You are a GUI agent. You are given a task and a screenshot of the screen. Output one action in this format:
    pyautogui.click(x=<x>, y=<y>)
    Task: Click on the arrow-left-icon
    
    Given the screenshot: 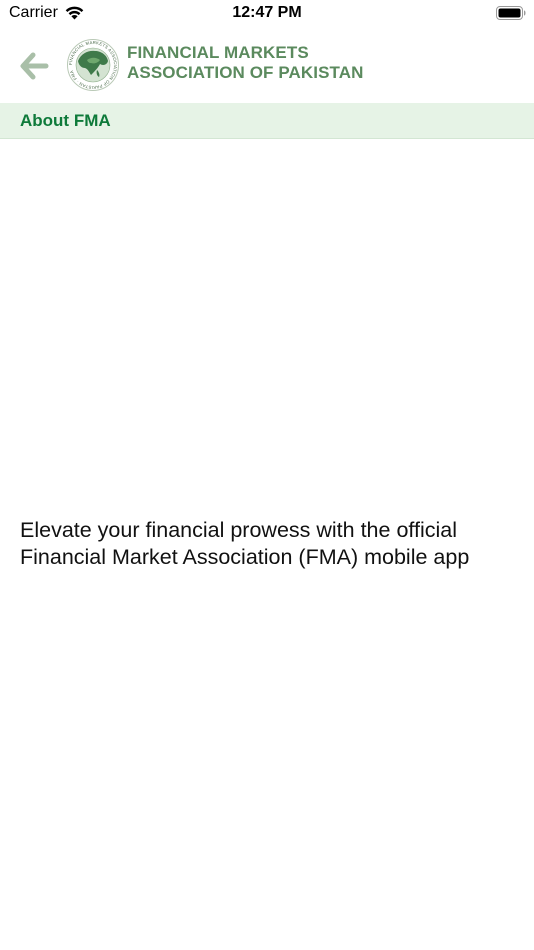 What is the action you would take?
    pyautogui.click(x=34, y=66)
    